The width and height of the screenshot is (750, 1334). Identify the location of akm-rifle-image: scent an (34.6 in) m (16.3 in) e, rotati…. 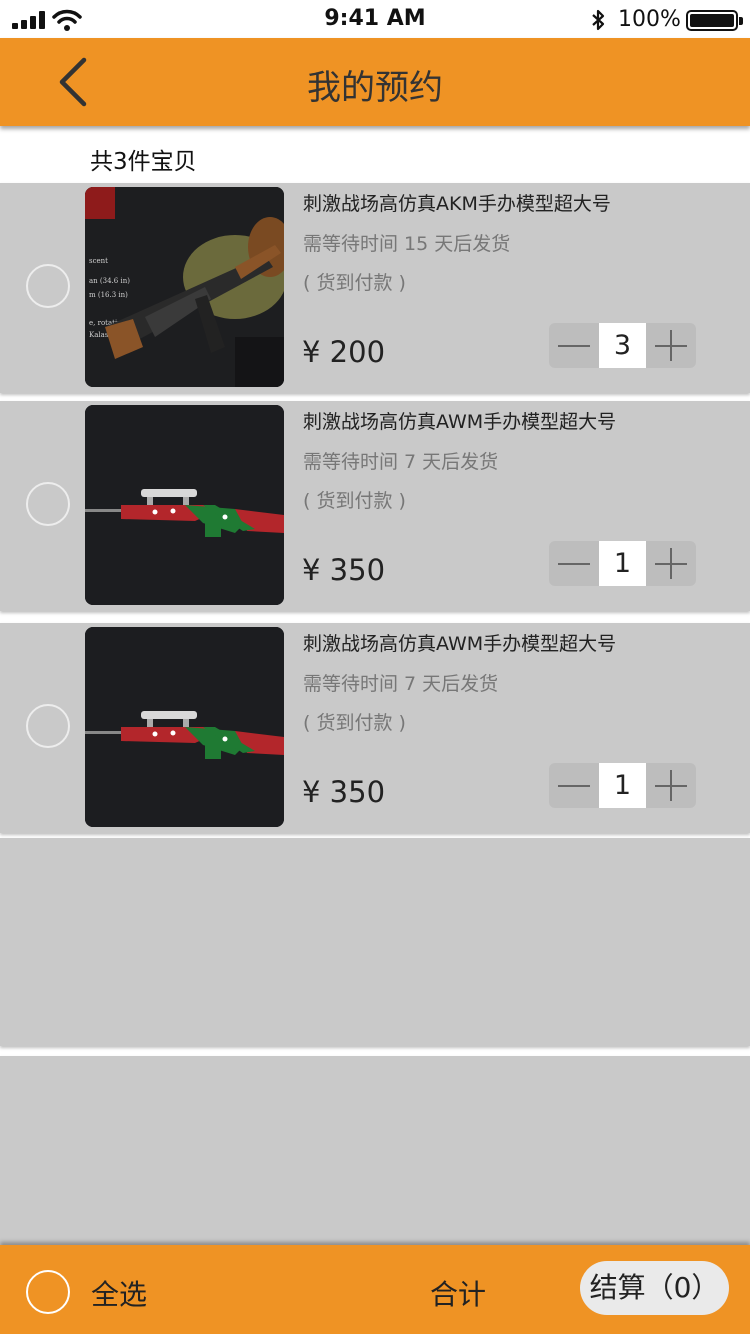
(184, 287).